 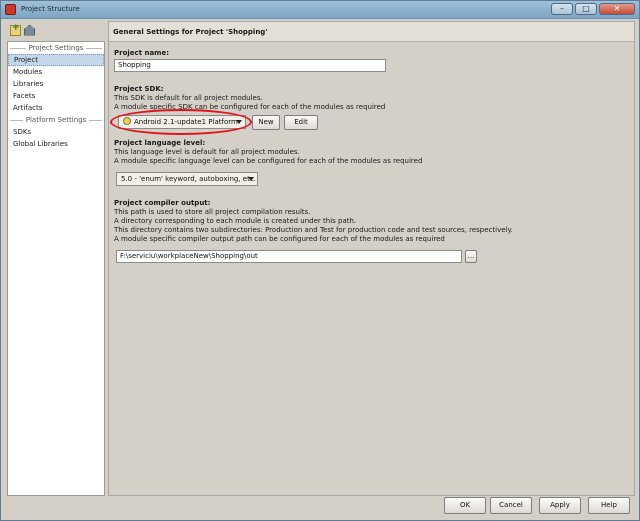 I want to click on new-sdk-button: New, so click(x=266, y=122).